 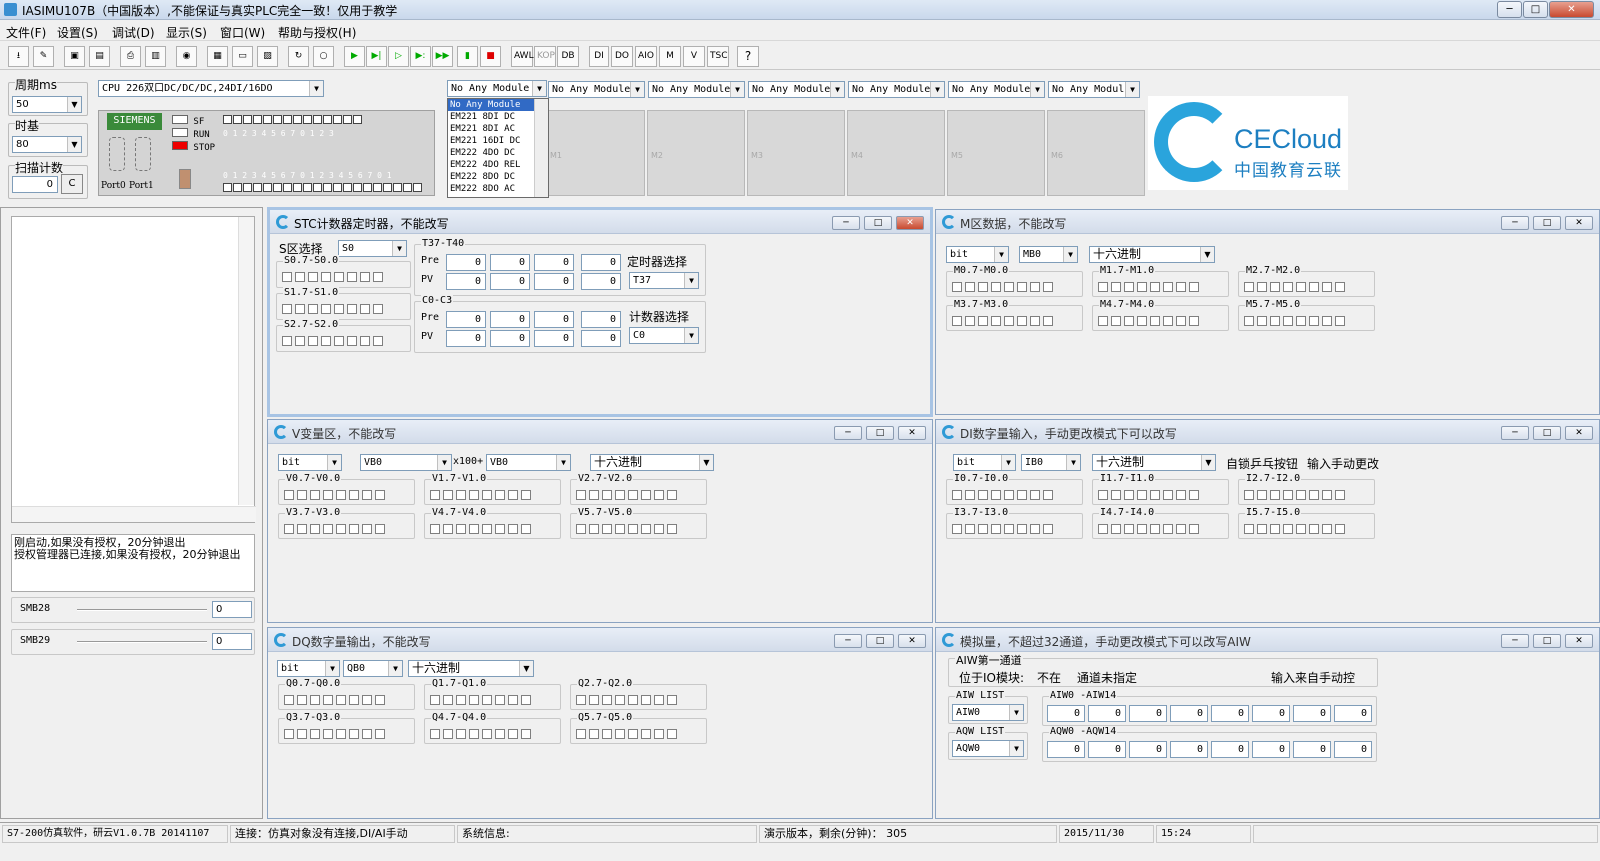 What do you see at coordinates (185, 179) in the screenshot?
I see `run-stop-switch` at bounding box center [185, 179].